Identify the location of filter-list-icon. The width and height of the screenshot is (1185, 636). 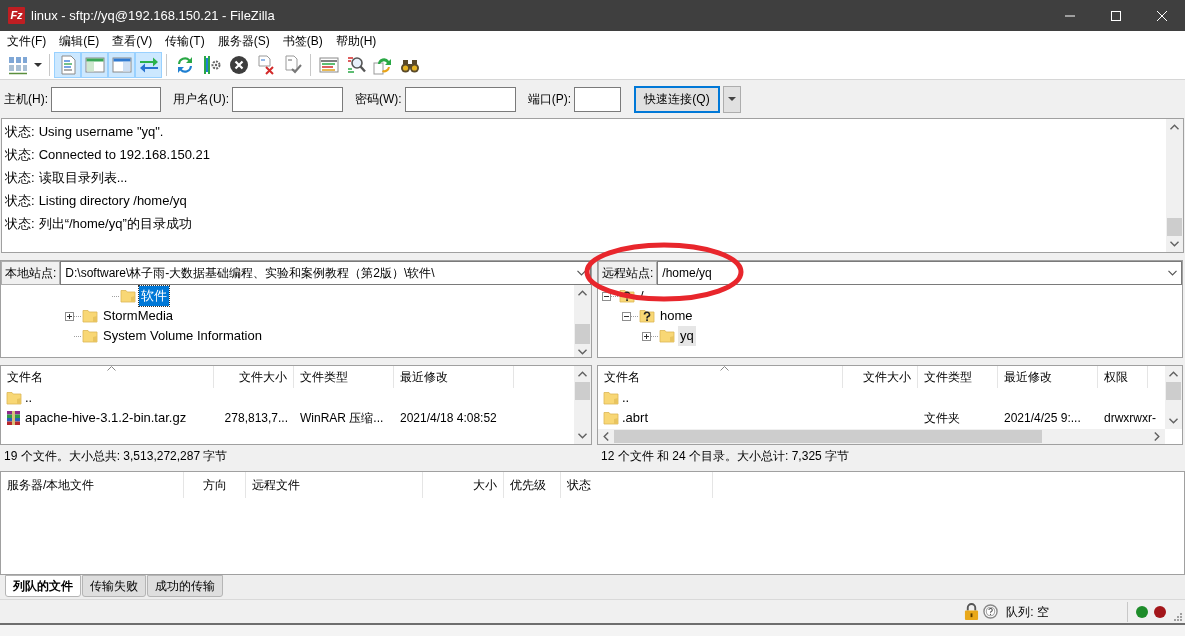
(328, 64).